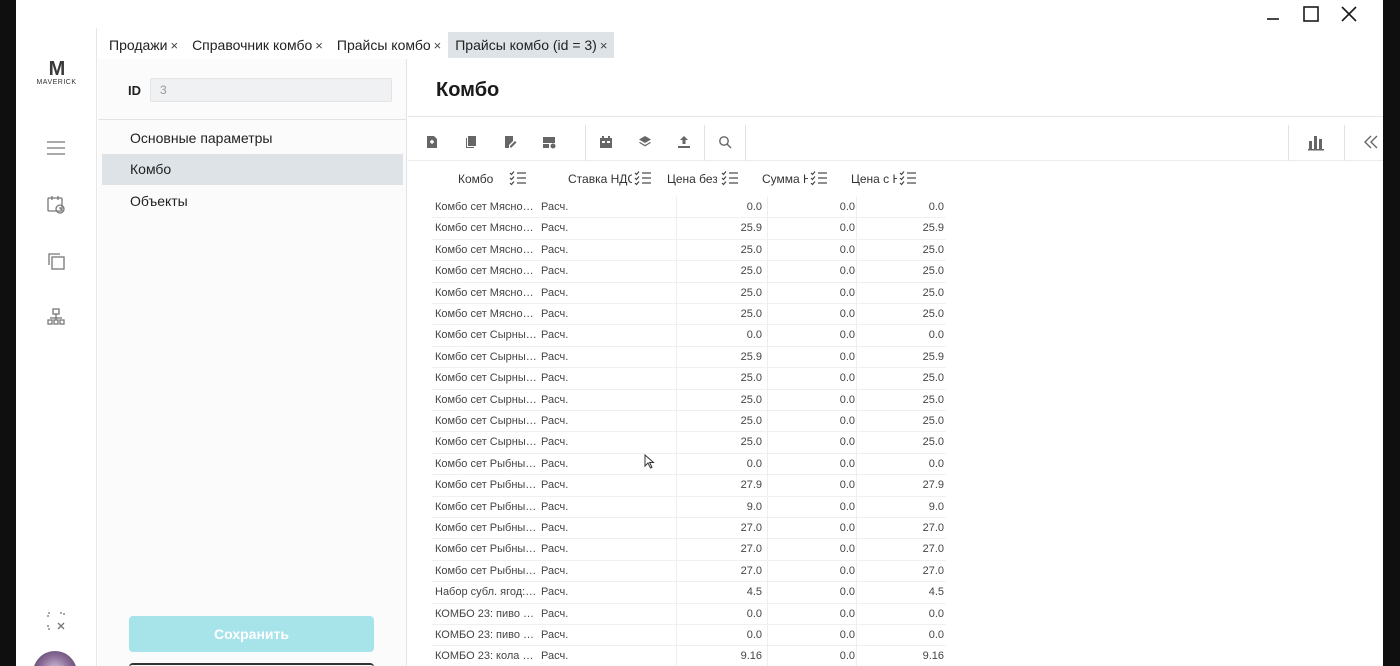 The width and height of the screenshot is (1400, 666). Describe the element at coordinates (134, 90) in the screenshot. I see `id-label: ID` at that location.